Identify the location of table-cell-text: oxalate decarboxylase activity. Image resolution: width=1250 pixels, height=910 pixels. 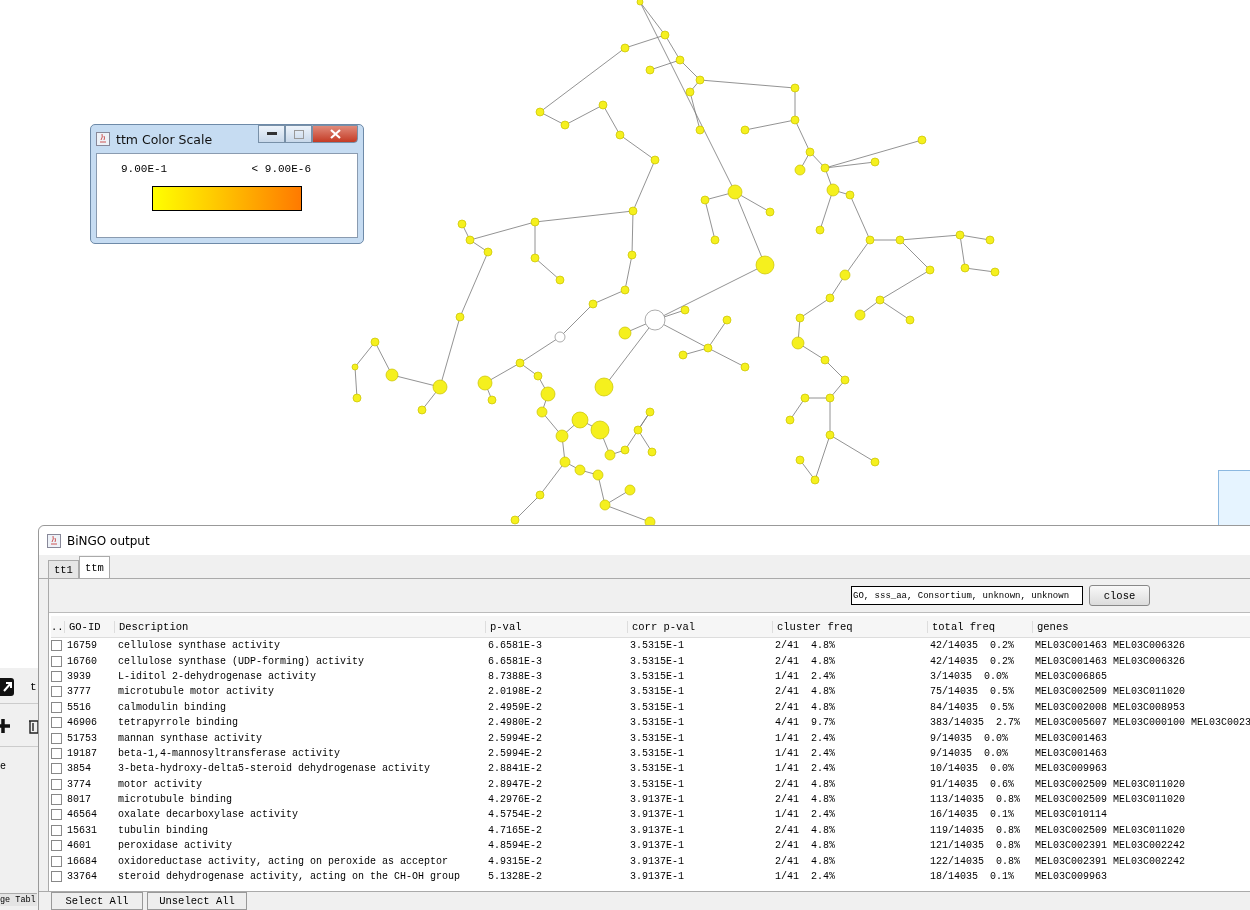
(208, 815).